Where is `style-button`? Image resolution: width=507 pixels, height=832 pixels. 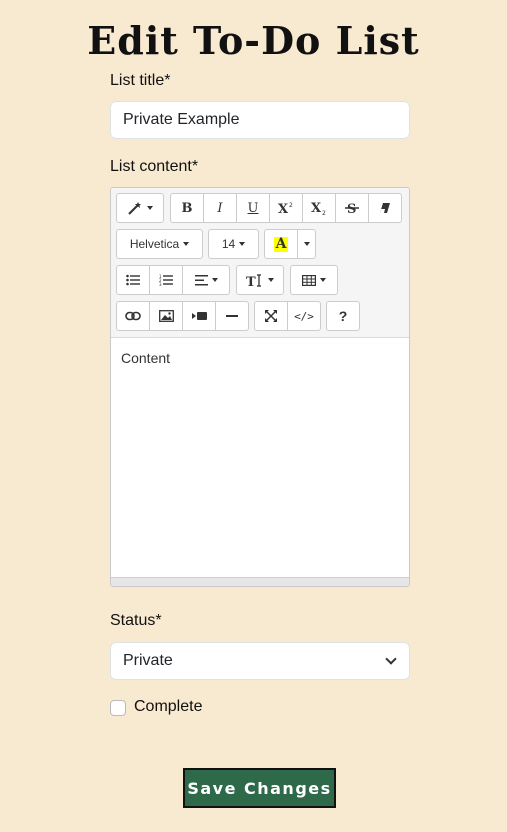
style-button is located at coordinates (140, 208).